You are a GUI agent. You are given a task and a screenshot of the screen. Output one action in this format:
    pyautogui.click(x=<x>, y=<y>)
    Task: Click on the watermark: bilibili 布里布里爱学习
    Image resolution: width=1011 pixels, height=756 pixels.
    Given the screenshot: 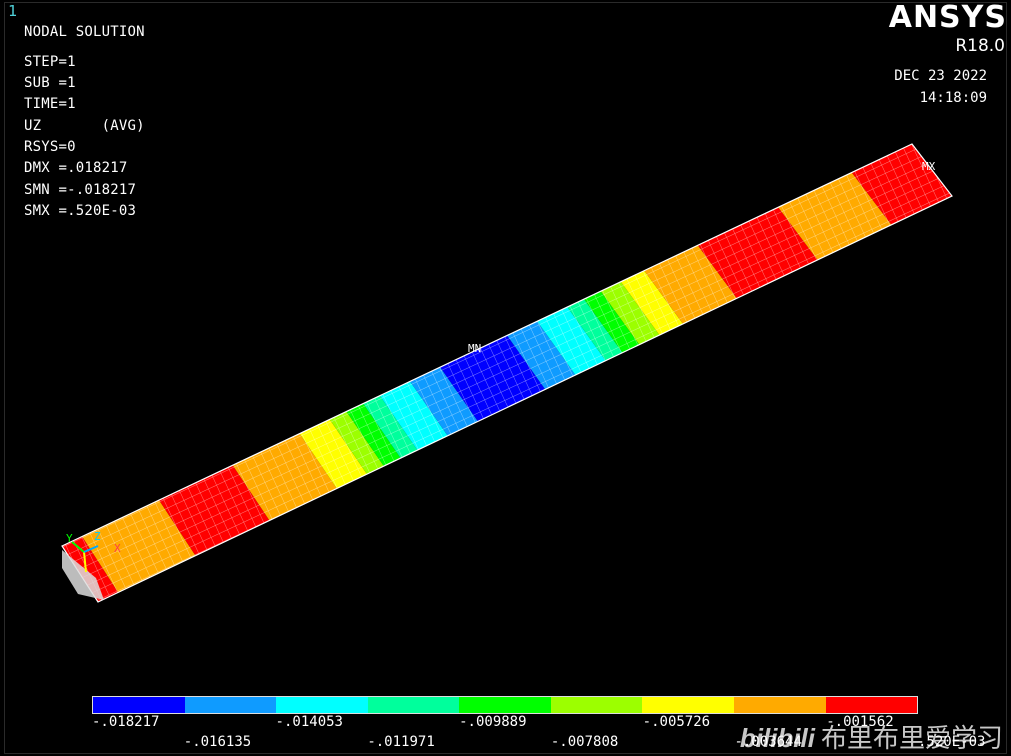 What is the action you would take?
    pyautogui.click(x=871, y=736)
    